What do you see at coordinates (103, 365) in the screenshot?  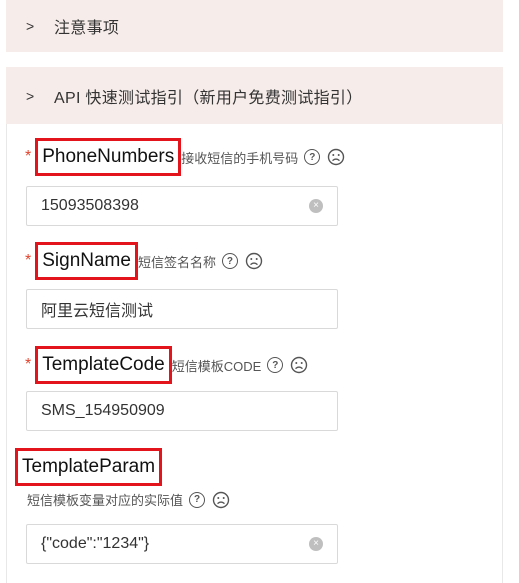 I see `param-name-templatecode: TemplateCode` at bounding box center [103, 365].